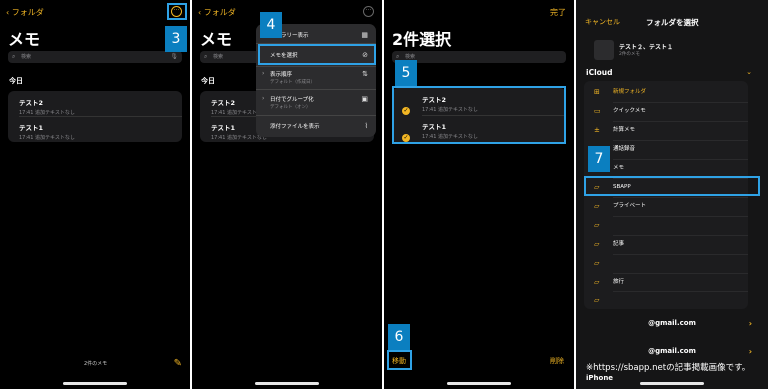  I want to click on microphone-icon: 🎙, so click(174, 57).